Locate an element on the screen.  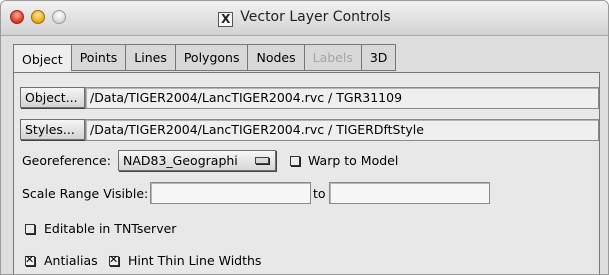
warp-to-model-label: Warp to Model is located at coordinates (353, 160).